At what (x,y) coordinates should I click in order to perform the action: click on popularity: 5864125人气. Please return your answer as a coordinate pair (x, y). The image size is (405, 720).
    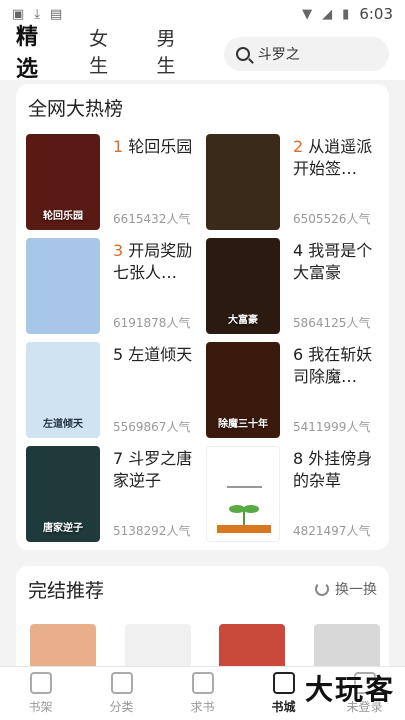
    Looking at the image, I should click on (332, 323).